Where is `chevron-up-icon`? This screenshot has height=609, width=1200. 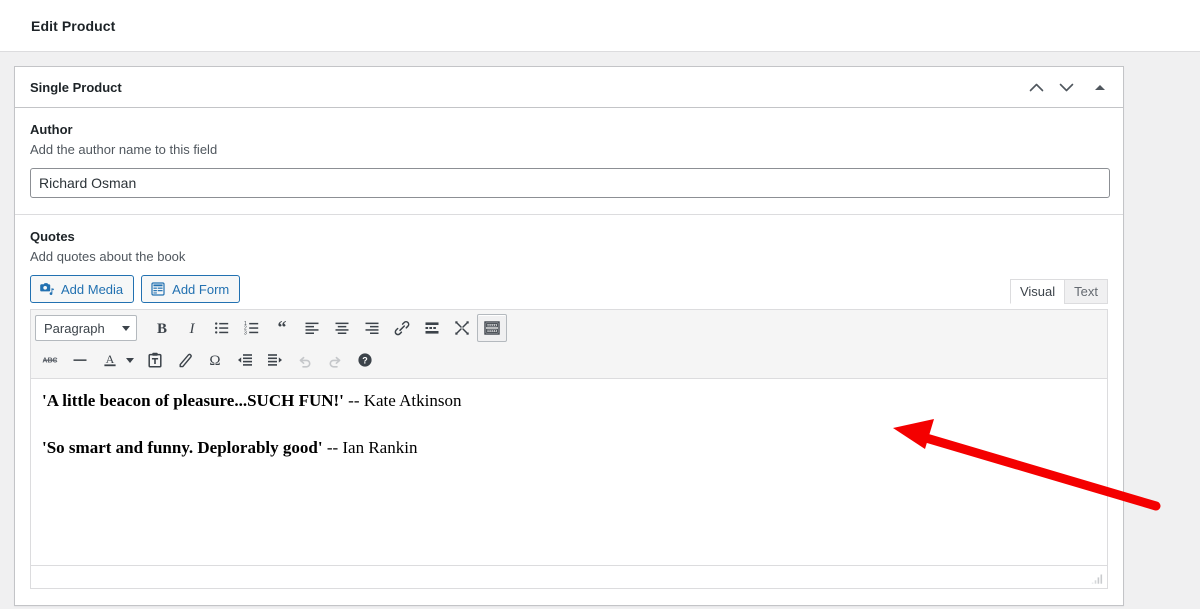
chevron-up-icon is located at coordinates (1036, 87).